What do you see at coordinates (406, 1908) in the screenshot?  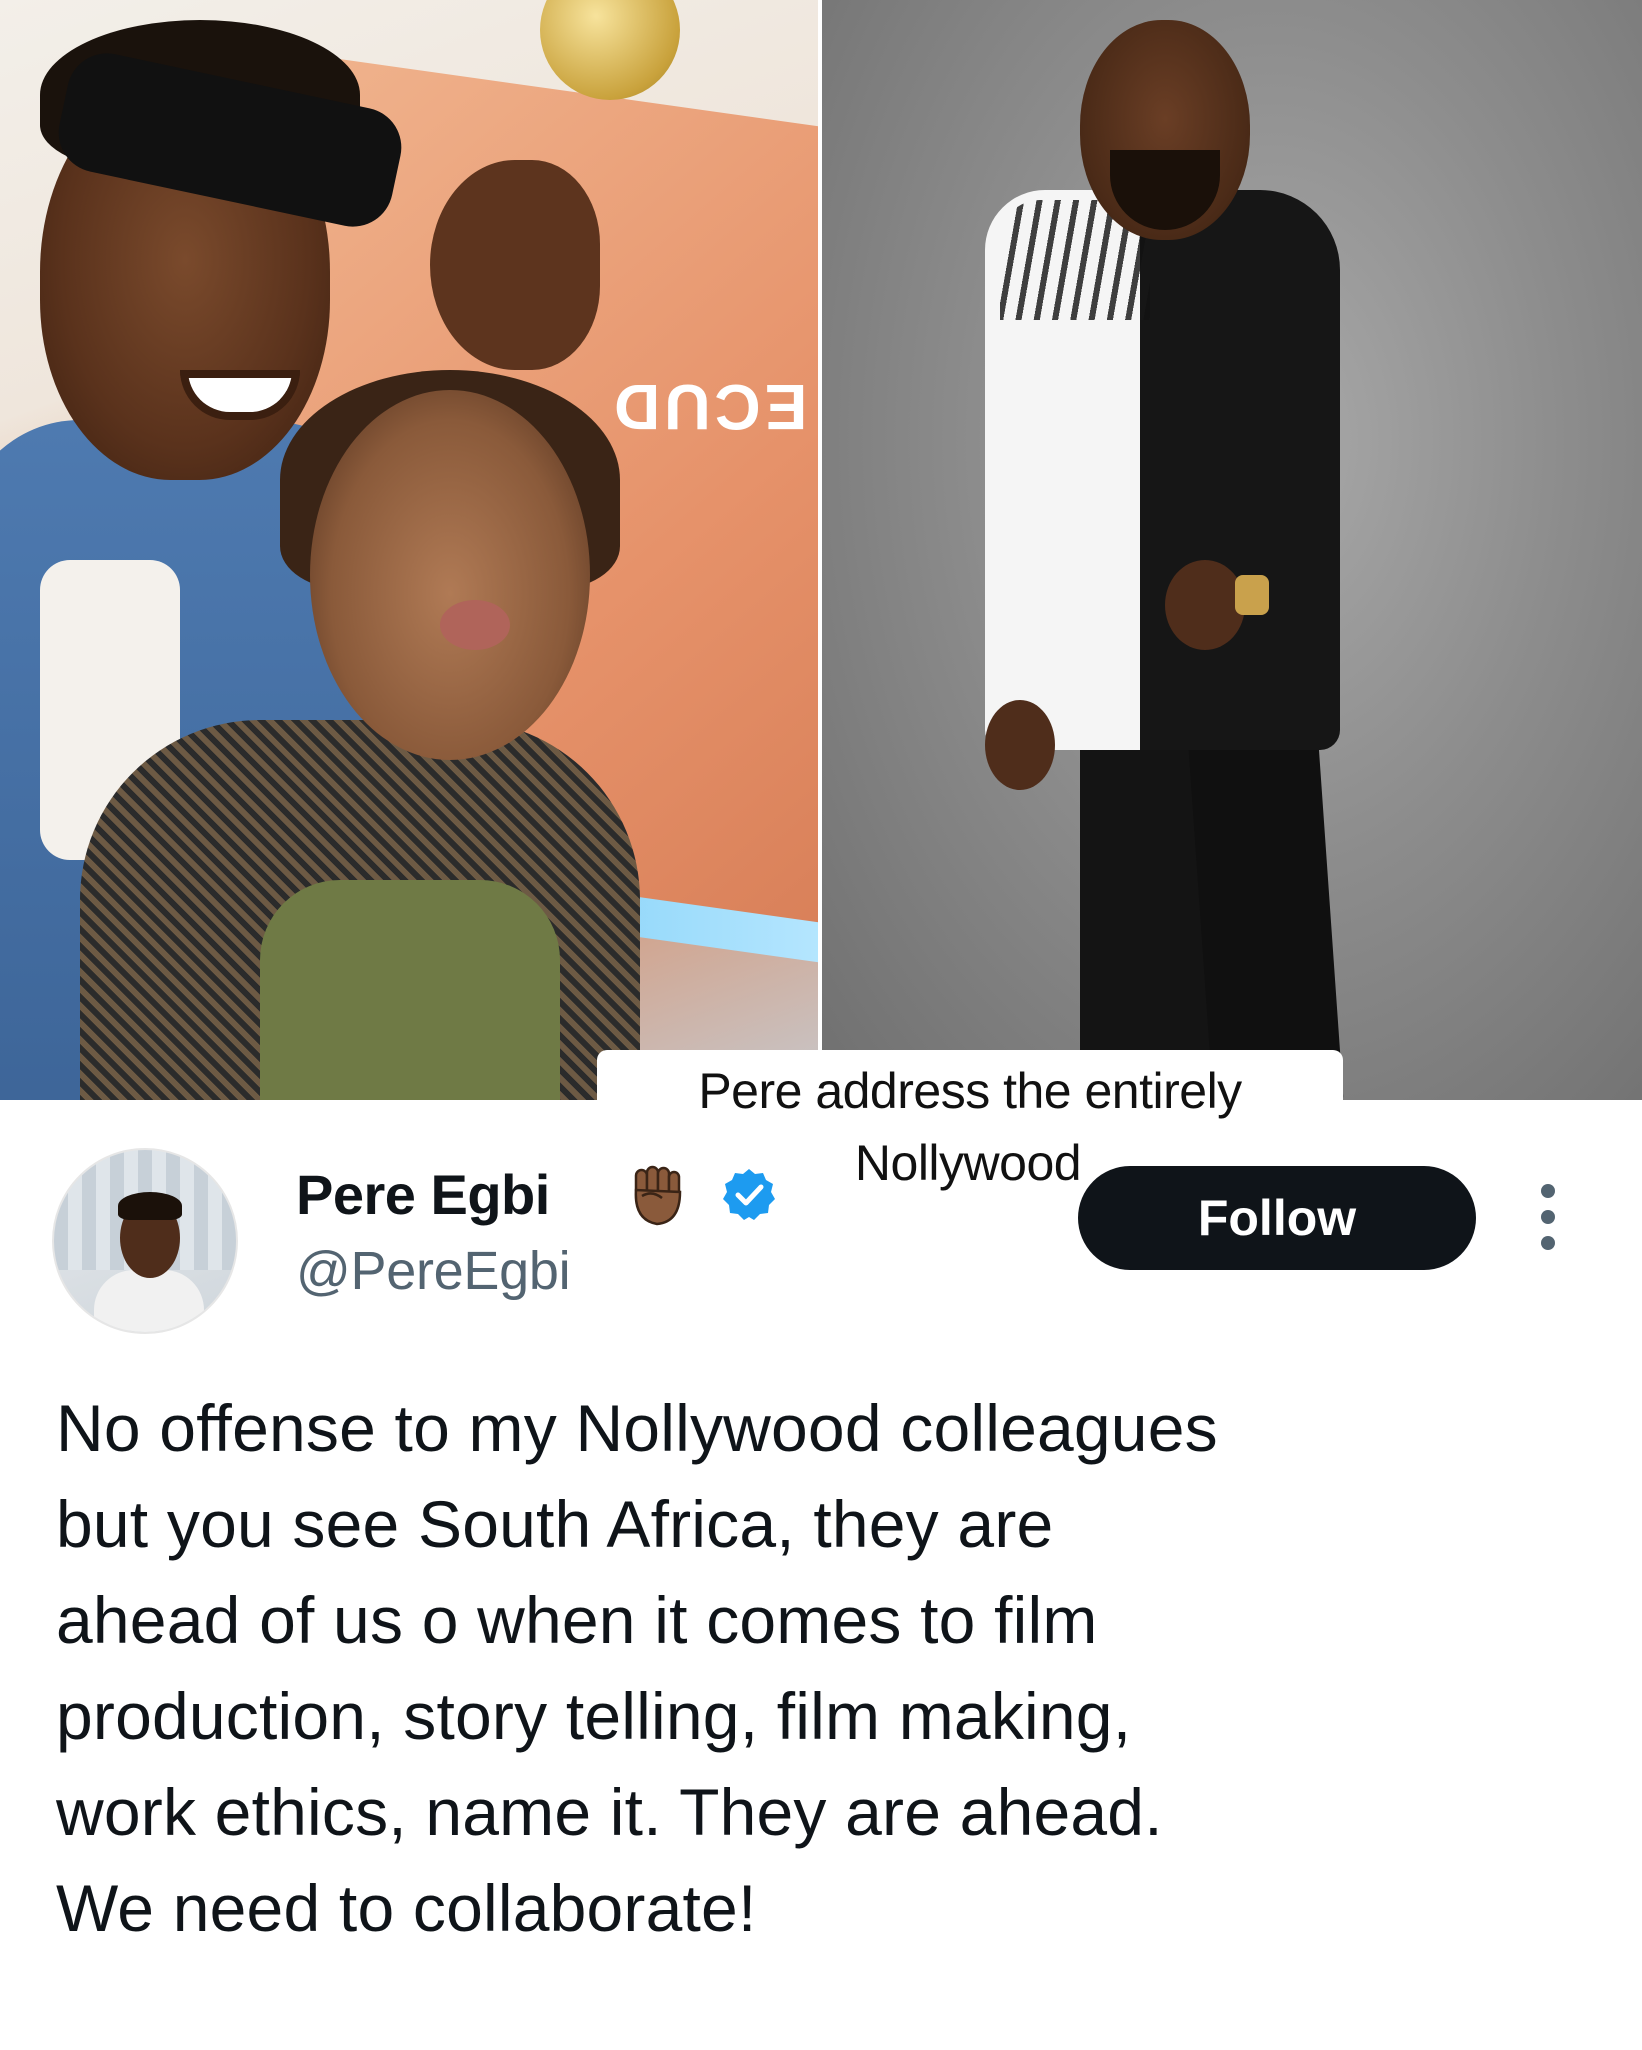 I see `tweet-line: We need to collaborate!` at bounding box center [406, 1908].